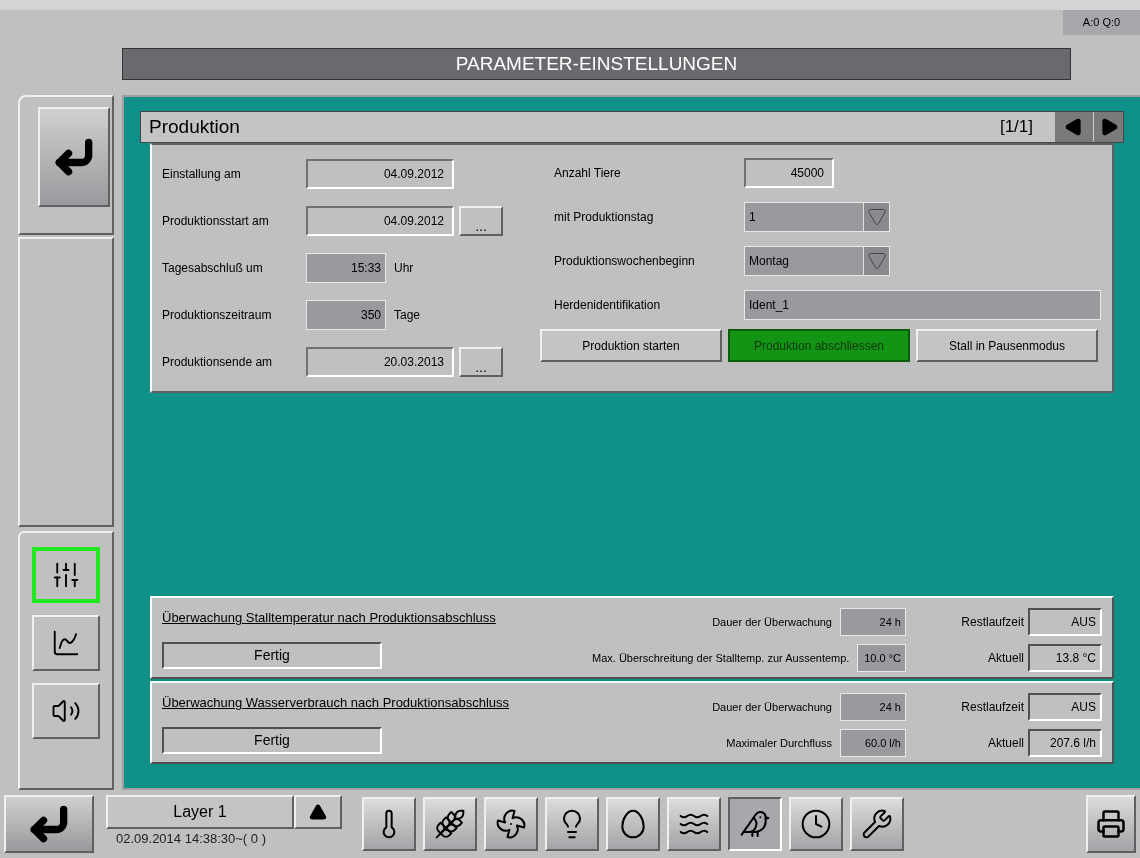 The height and width of the screenshot is (858, 1140). What do you see at coordinates (336, 703) in the screenshot?
I see `monitor-title: Überwachung Wasserverbrauch nach Produktionsabschluss` at bounding box center [336, 703].